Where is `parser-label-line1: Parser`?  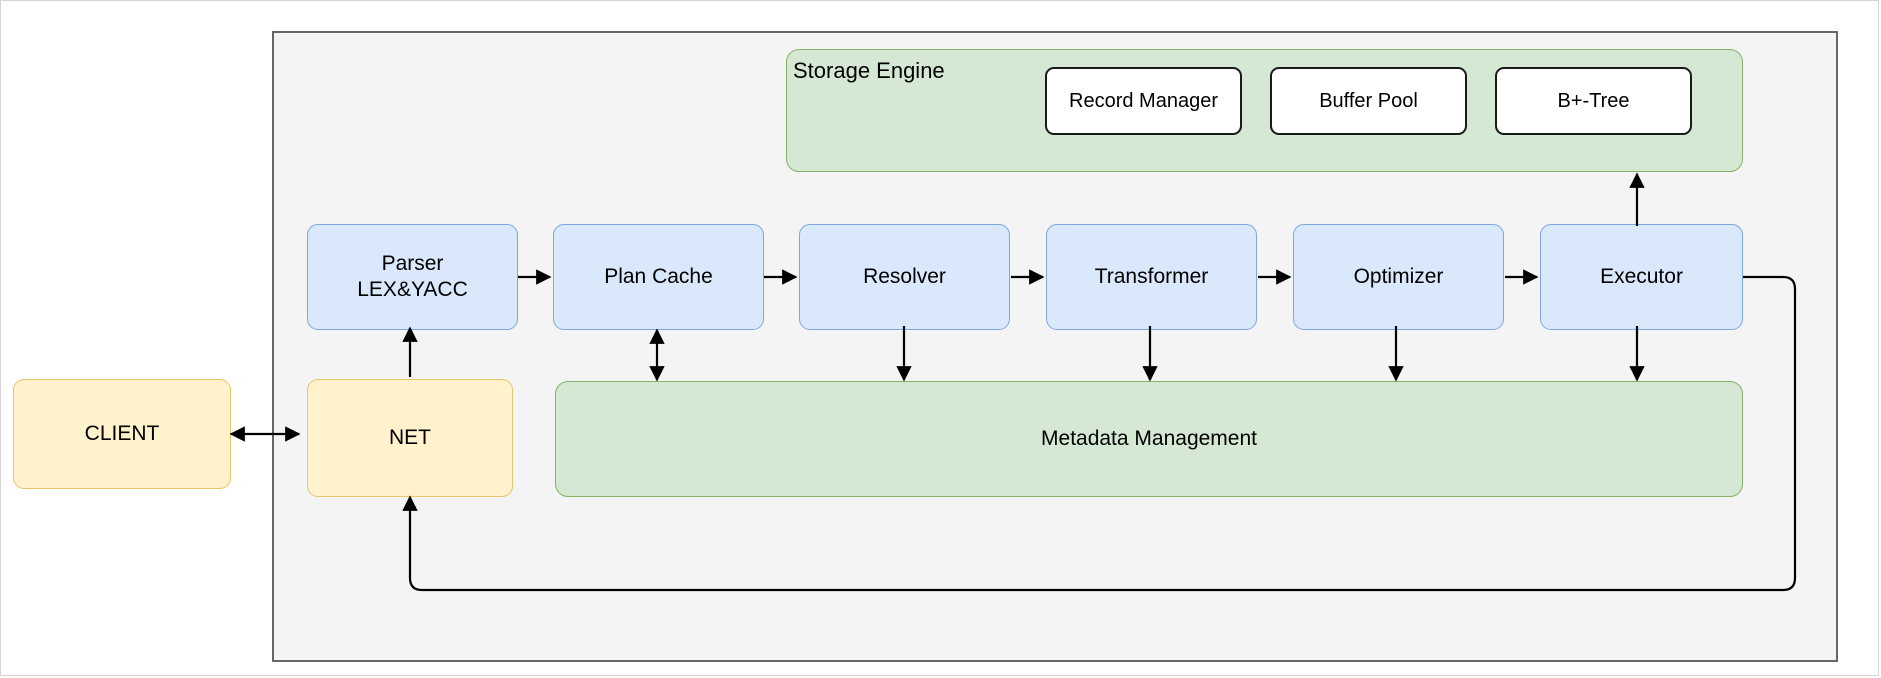
parser-label-line1: Parser is located at coordinates (412, 264).